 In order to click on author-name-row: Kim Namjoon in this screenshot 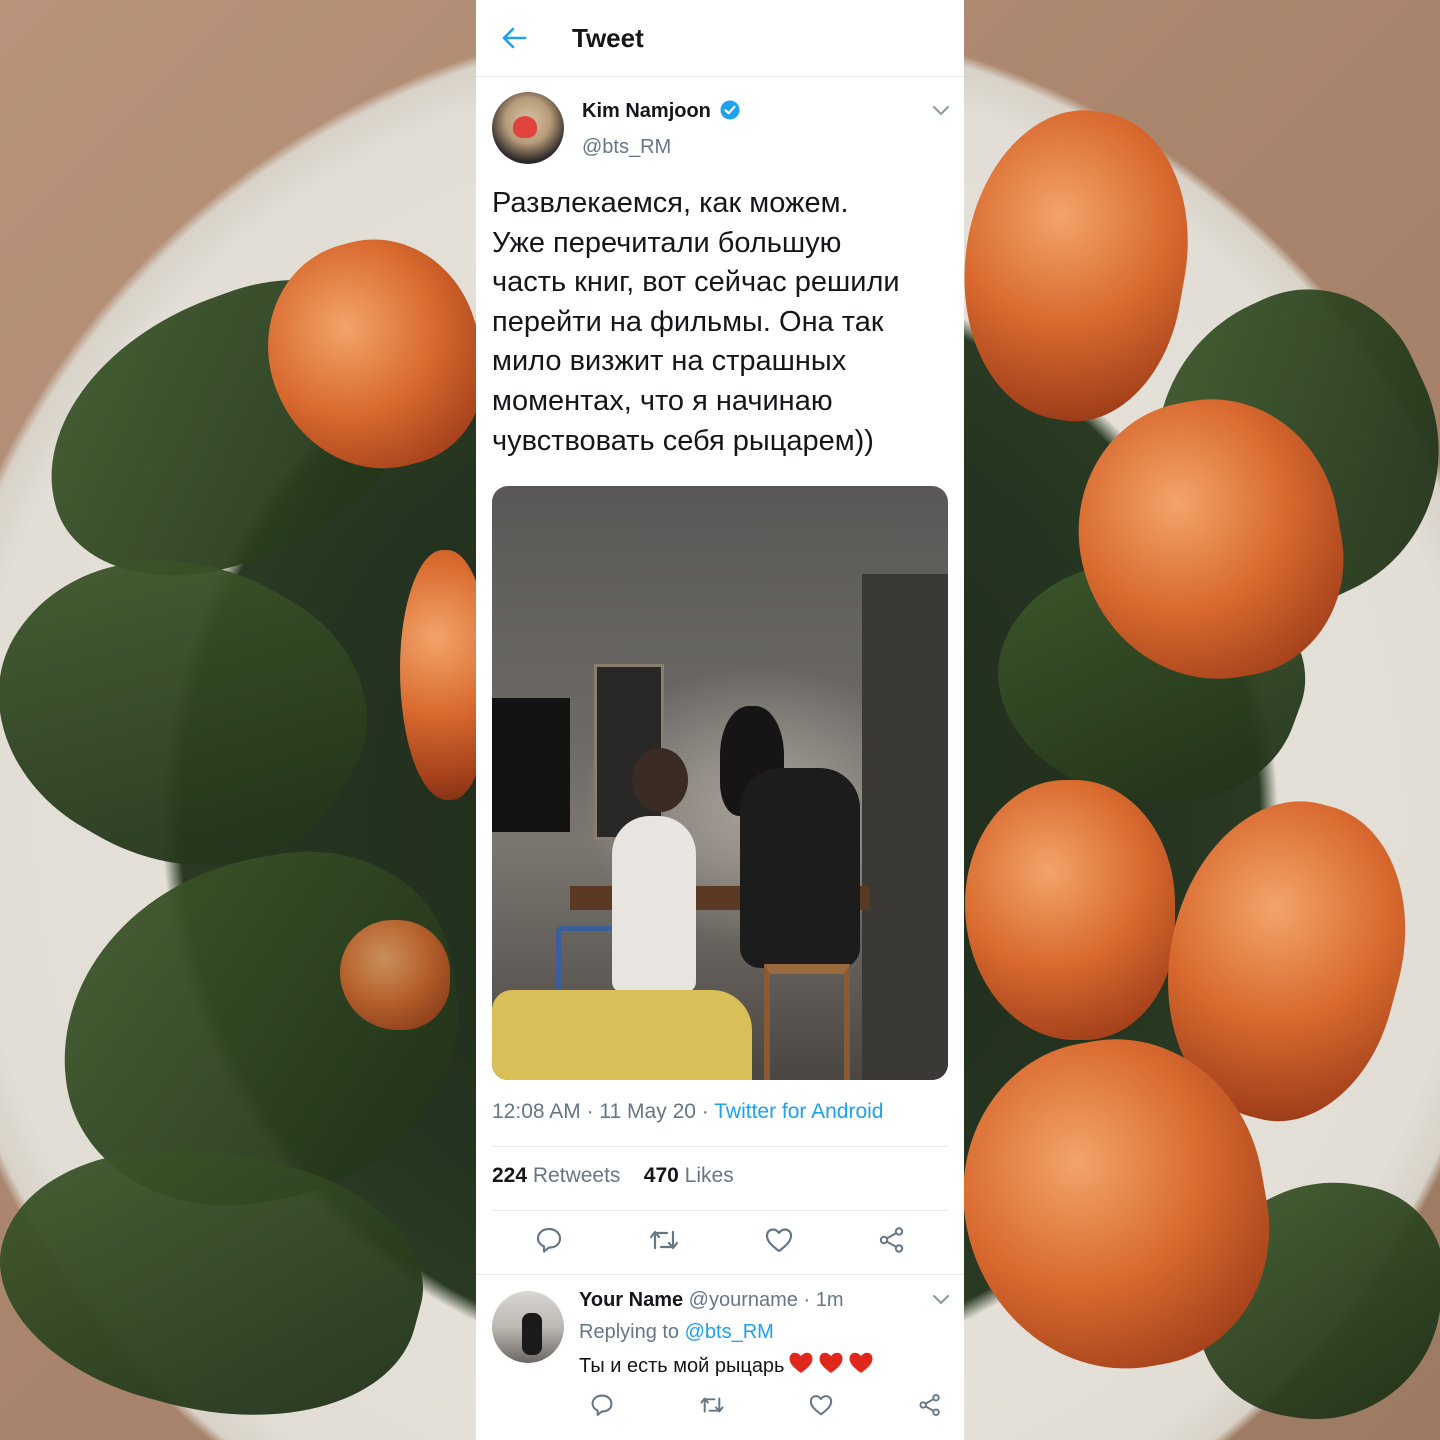, I will do `click(661, 112)`.